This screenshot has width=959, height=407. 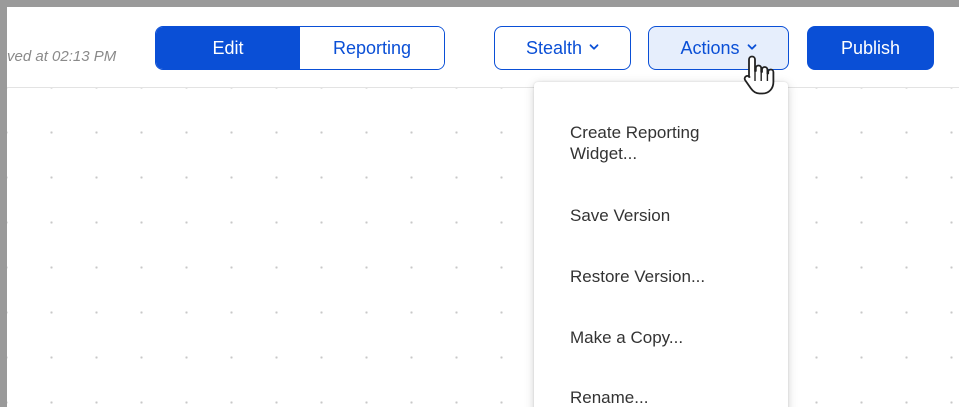 I want to click on tab-edit-label: Edit, so click(x=228, y=47).